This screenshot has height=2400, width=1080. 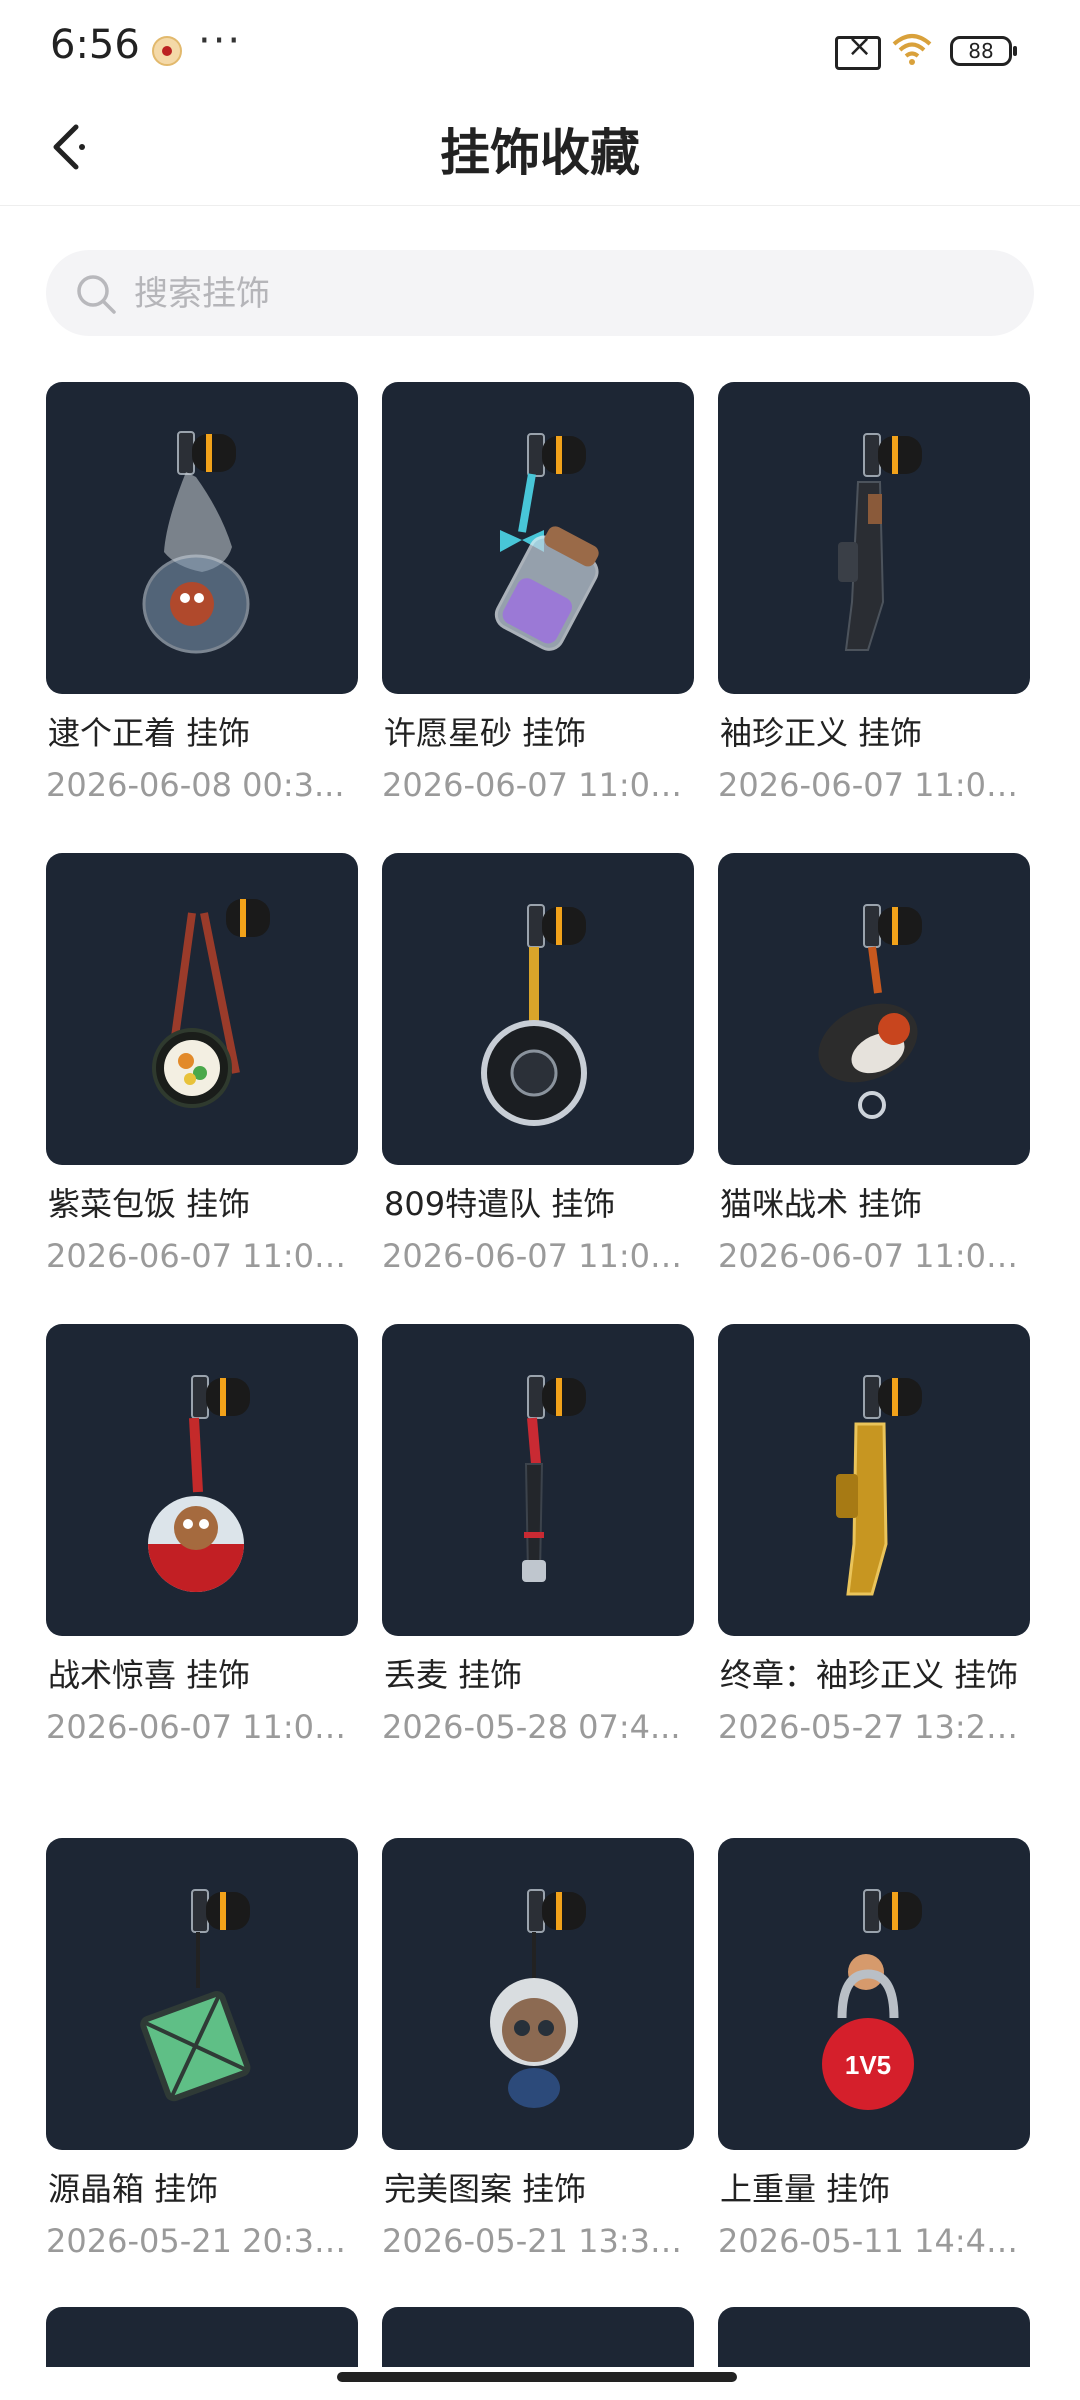 I want to click on search-bar, so click(x=540, y=294).